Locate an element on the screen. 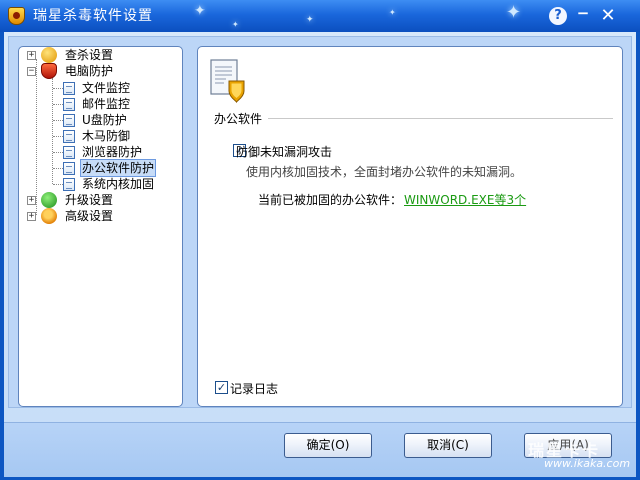 The image size is (640, 480). tree-item-scan-settings: + 查杀设置 is located at coordinates (100, 55).